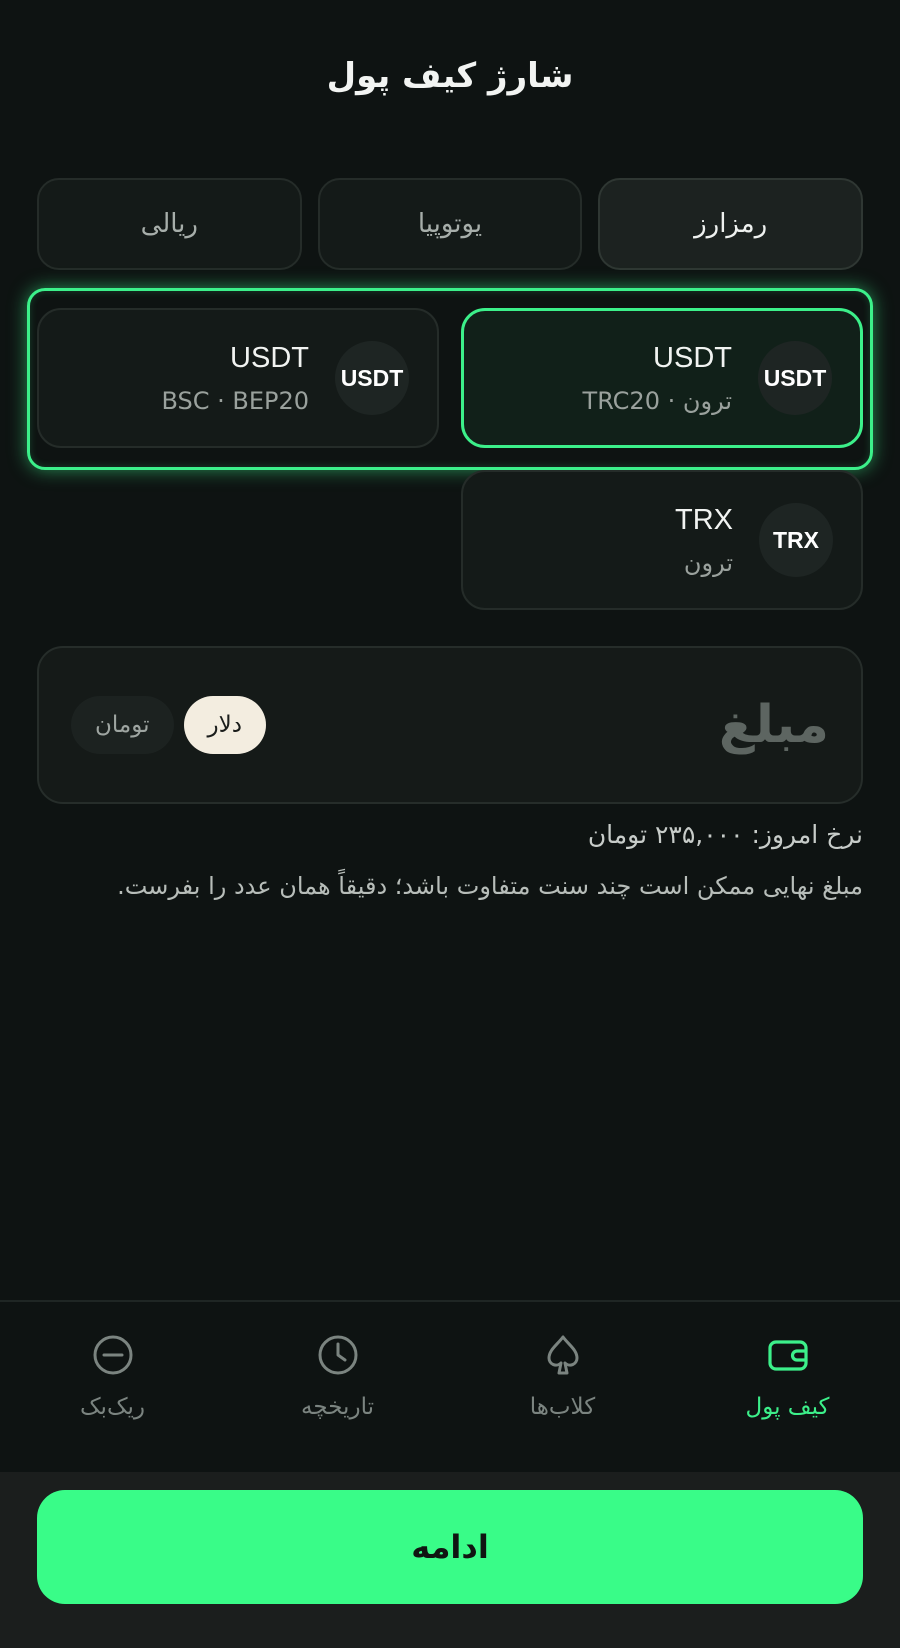 The width and height of the screenshot is (900, 1648). I want to click on currency-toggle: دلار تومان, so click(168, 725).